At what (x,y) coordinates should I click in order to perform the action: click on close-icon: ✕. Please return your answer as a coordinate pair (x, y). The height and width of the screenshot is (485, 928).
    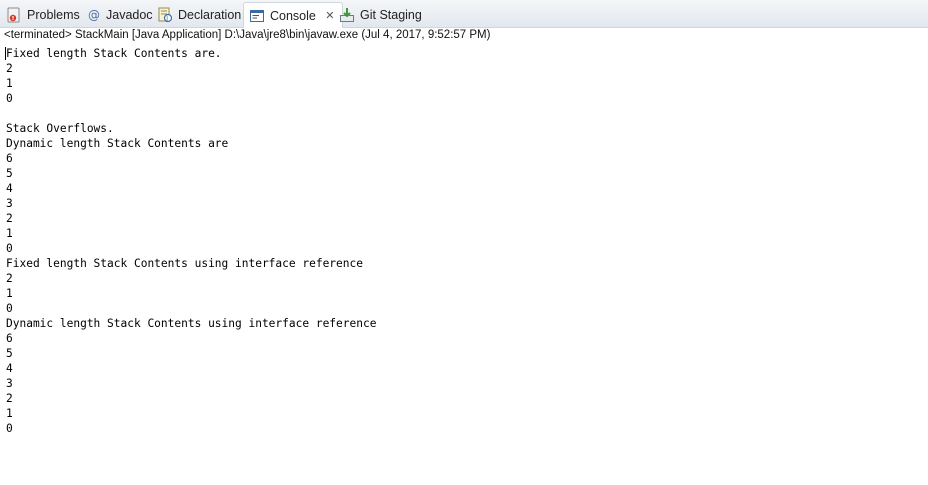
    Looking at the image, I should click on (330, 15).